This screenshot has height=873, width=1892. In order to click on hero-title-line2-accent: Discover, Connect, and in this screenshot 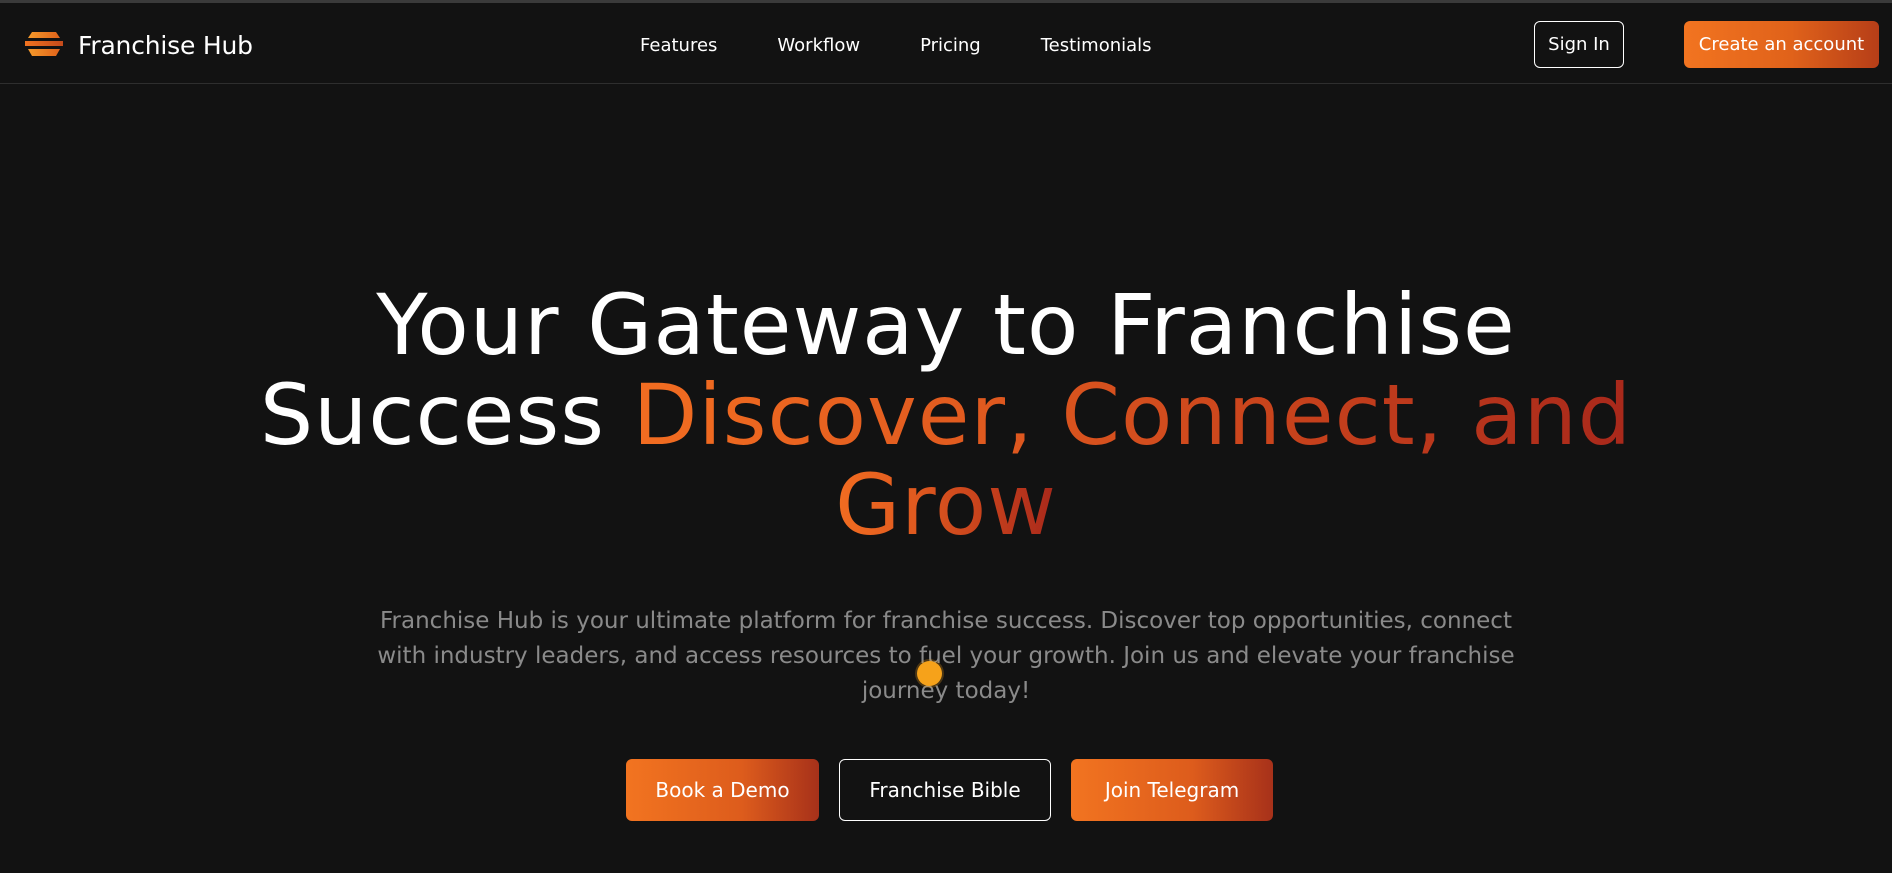, I will do `click(1132, 415)`.